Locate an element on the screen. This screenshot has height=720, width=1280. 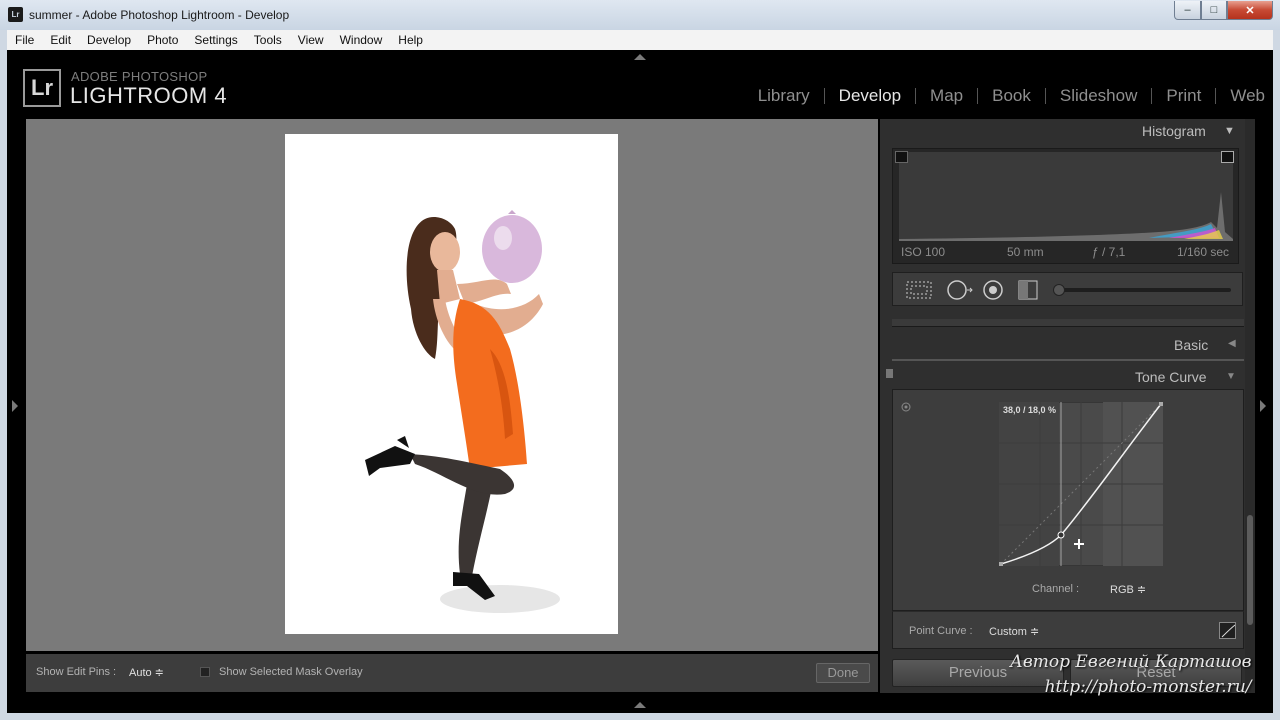
module-map: Map is located at coordinates (946, 96).